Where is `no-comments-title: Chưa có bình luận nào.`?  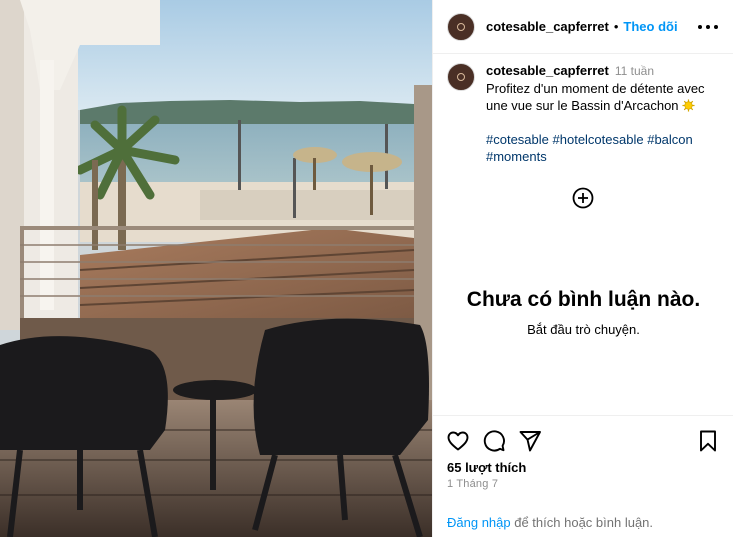
no-comments-title: Chưa có bình luận nào. is located at coordinates (583, 299).